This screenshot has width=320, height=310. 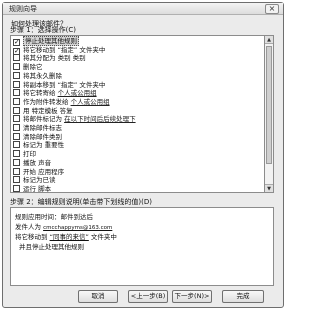 I want to click on folder-link: “同事的来信”, so click(x=69, y=237).